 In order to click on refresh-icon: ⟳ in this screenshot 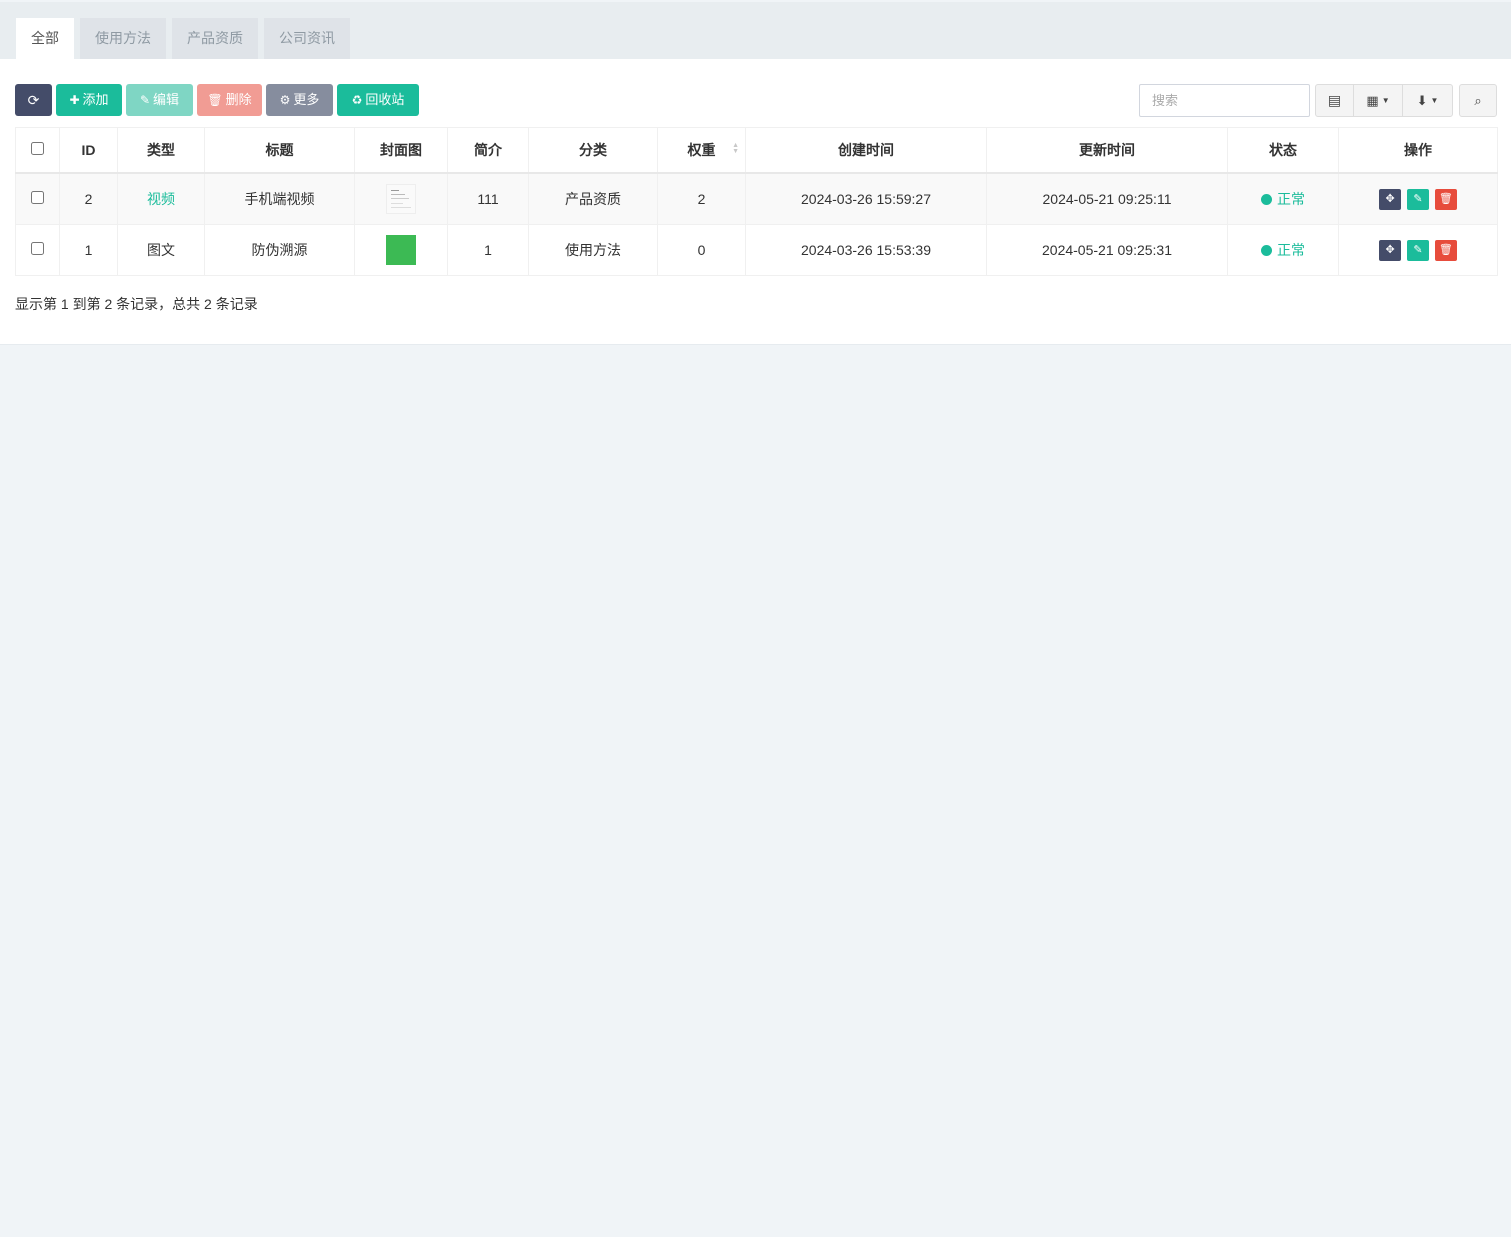, I will do `click(33, 100)`.